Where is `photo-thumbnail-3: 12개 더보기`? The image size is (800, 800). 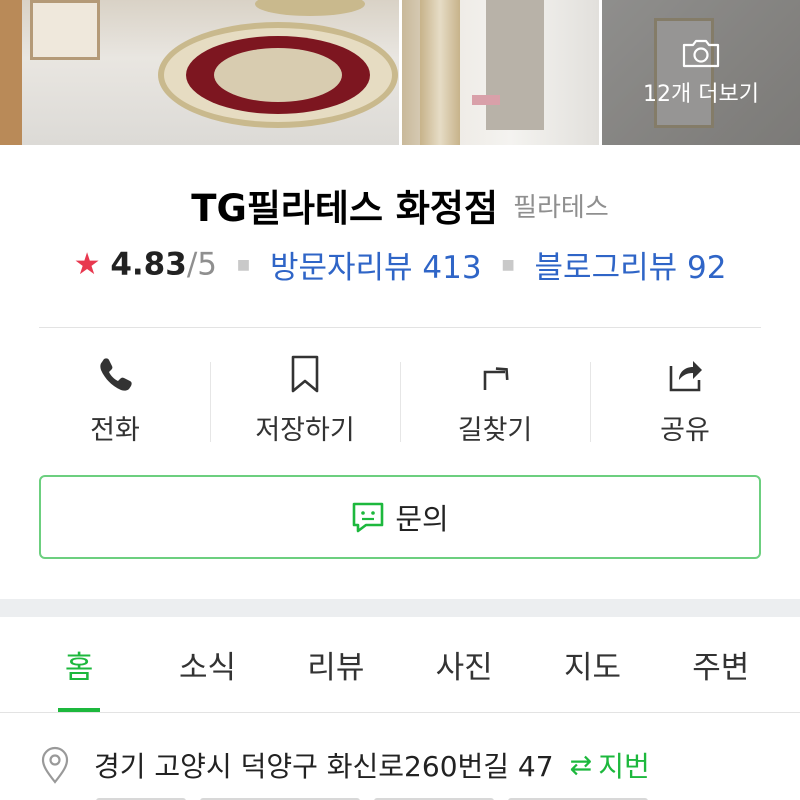 photo-thumbnail-3: 12개 더보기 is located at coordinates (701, 72).